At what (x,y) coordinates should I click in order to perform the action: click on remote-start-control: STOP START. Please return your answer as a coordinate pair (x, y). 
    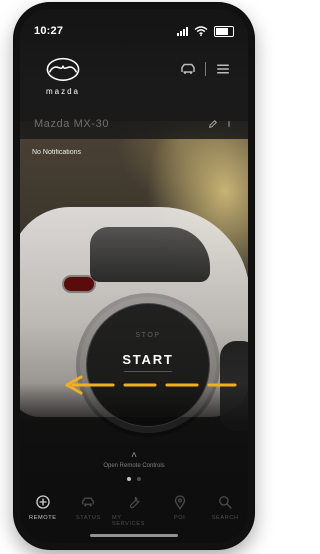
    Looking at the image, I should click on (148, 365).